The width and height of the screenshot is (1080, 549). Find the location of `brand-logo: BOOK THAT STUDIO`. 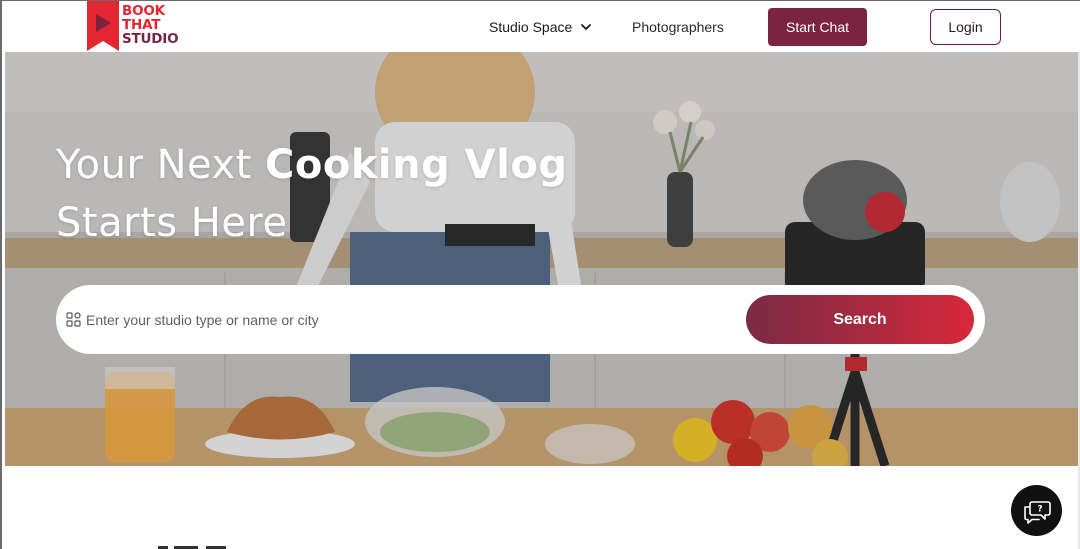

brand-logo: BOOK THAT STUDIO is located at coordinates (137, 26).